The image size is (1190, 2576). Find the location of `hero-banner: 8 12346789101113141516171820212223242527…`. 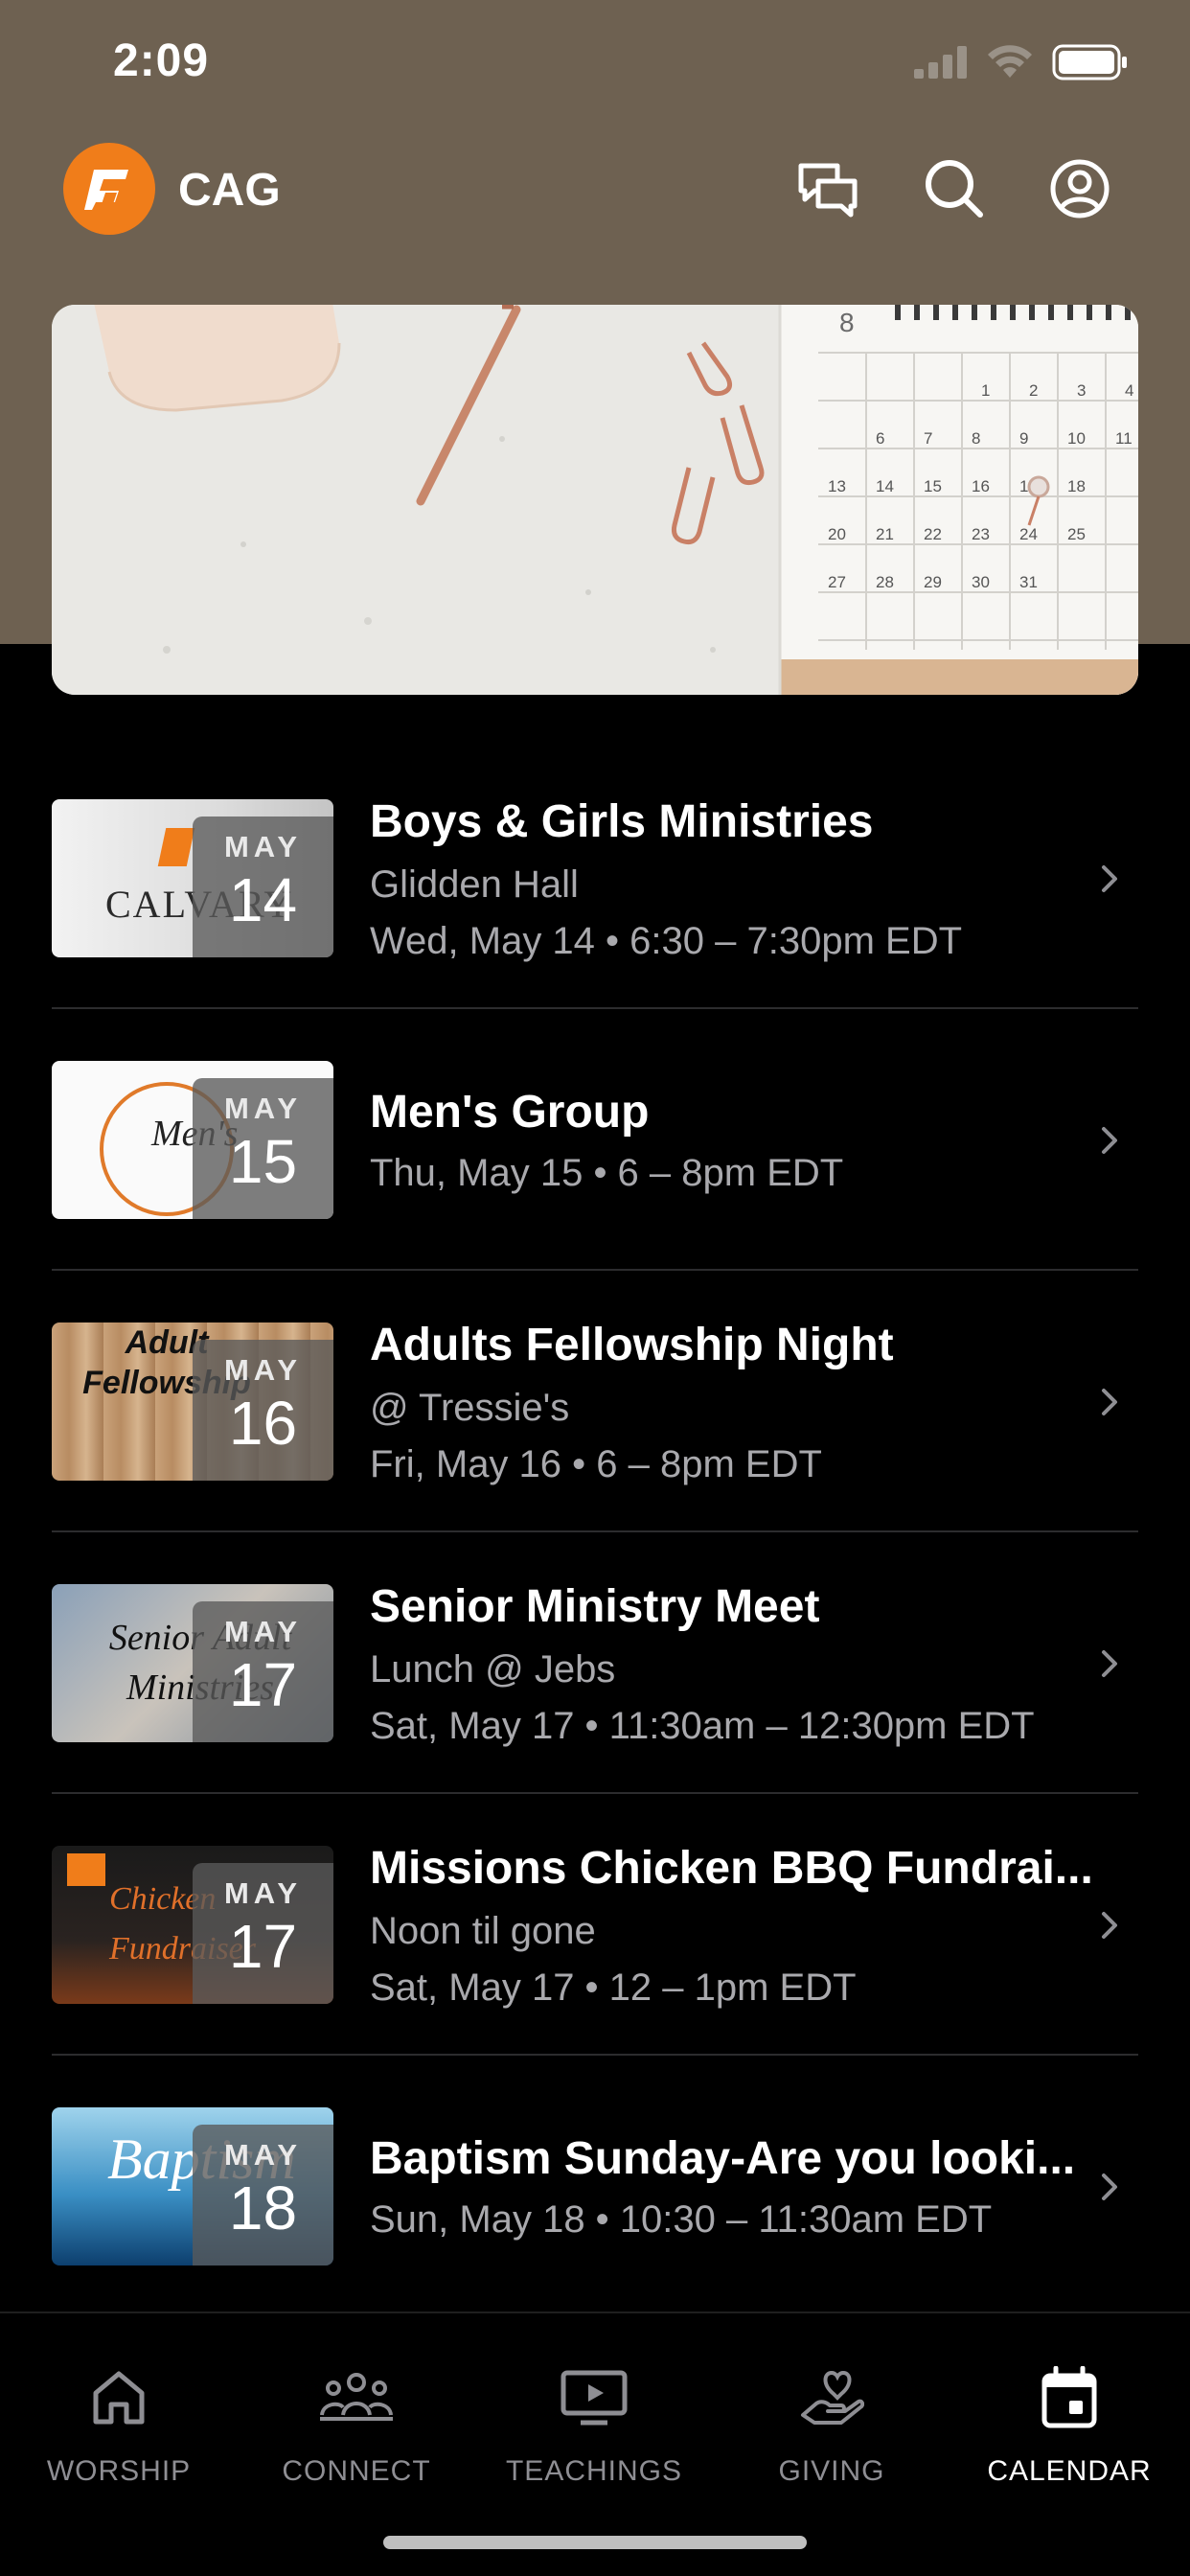

hero-banner: 8 12346789101113141516171820212223242527… is located at coordinates (595, 500).